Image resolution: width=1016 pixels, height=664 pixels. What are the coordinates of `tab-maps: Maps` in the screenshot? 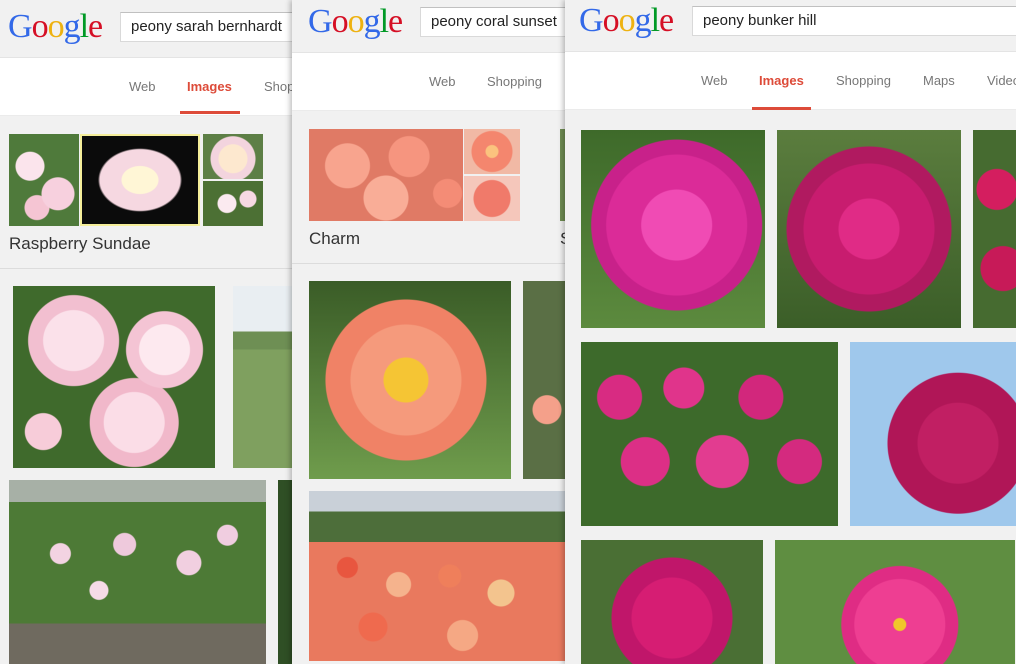 It's located at (939, 80).